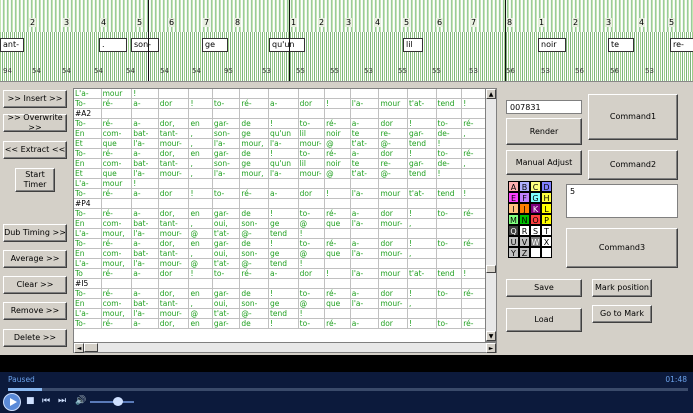 Image resolution: width=693 pixels, height=413 pixels. I want to click on table-row: L'a-mour, l'a-mour- @ t'at- @- tend!, so click(280, 233).